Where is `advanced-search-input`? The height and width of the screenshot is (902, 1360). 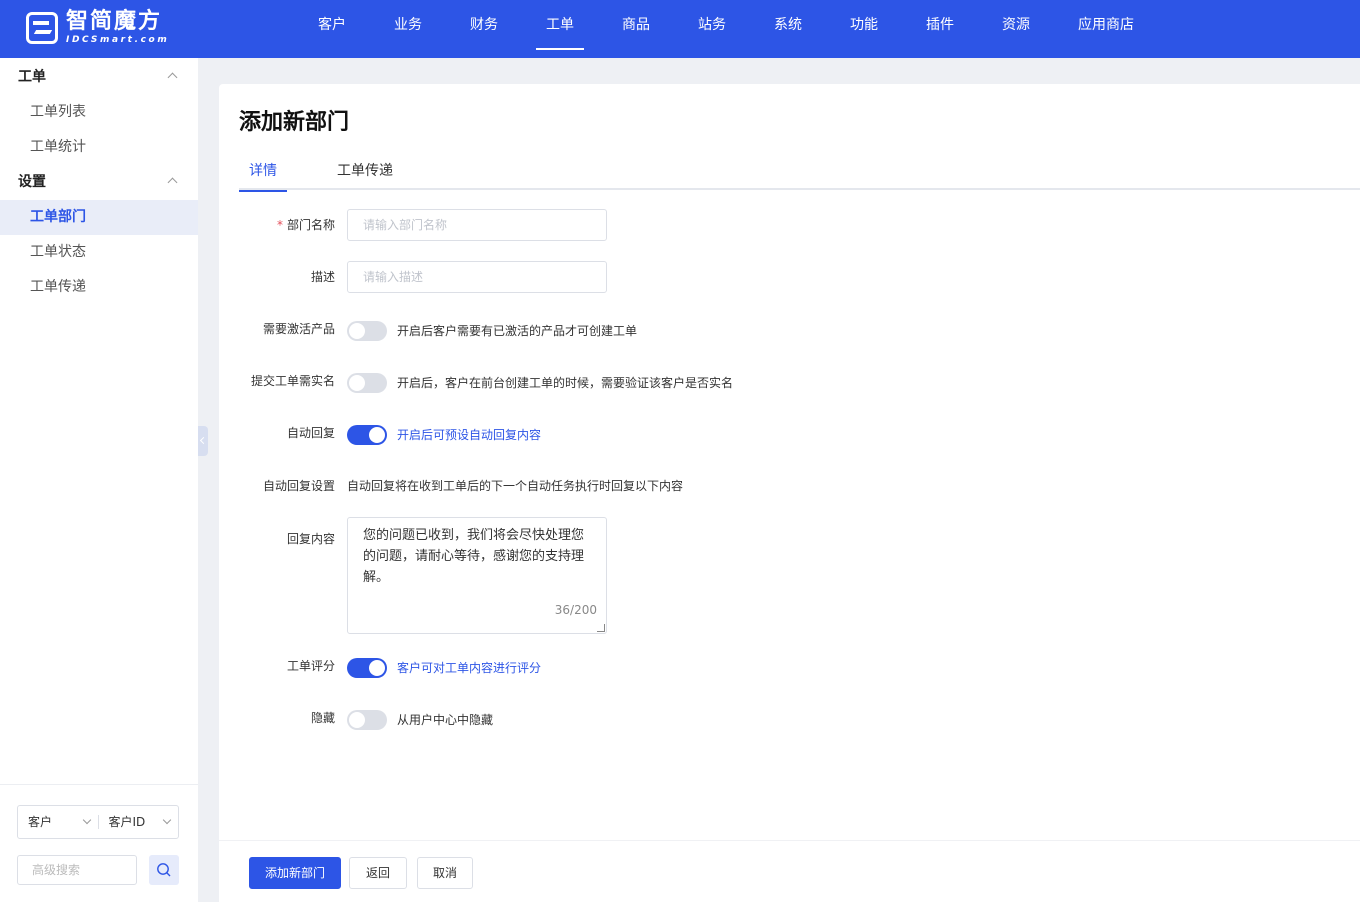 advanced-search-input is located at coordinates (77, 870).